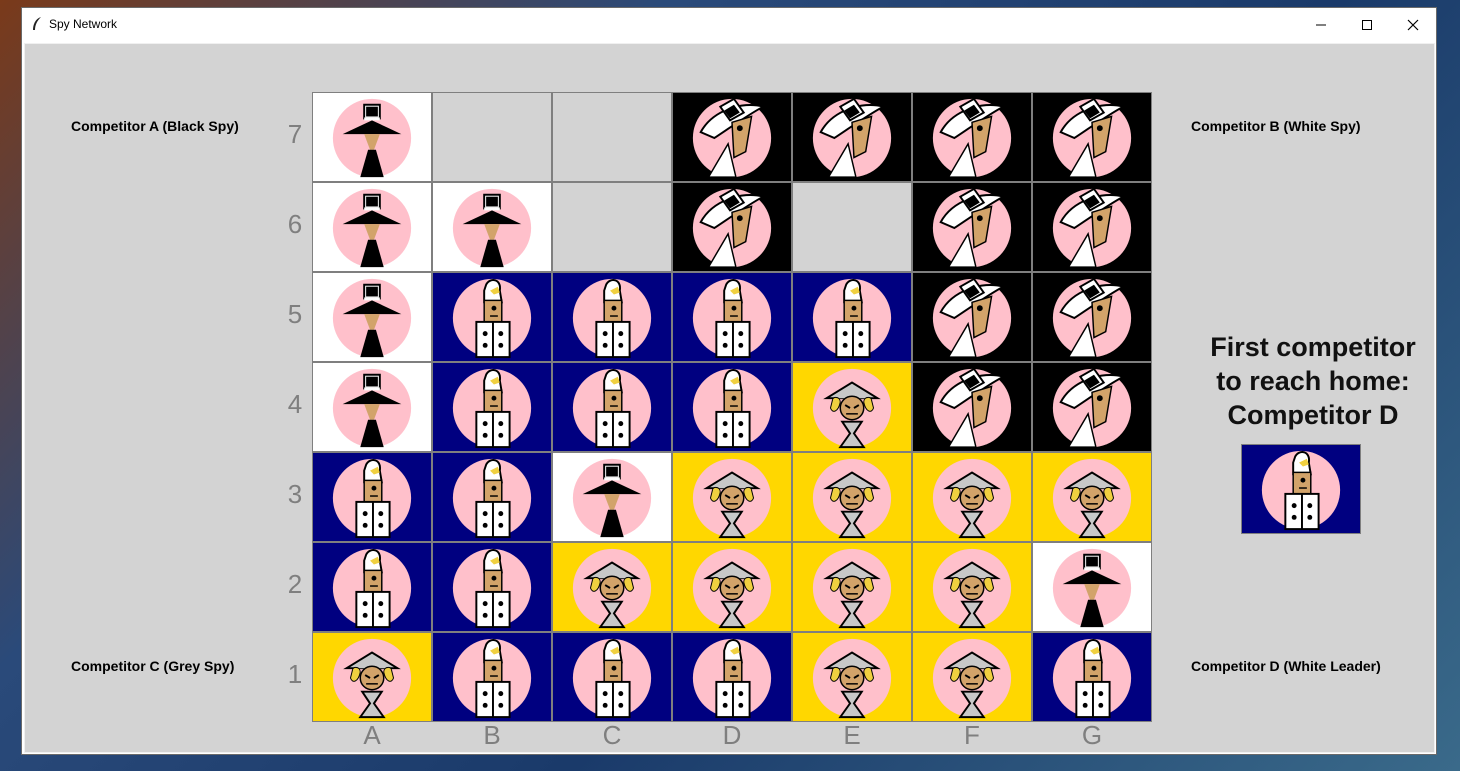  I want to click on close-icon, so click(1413, 24).